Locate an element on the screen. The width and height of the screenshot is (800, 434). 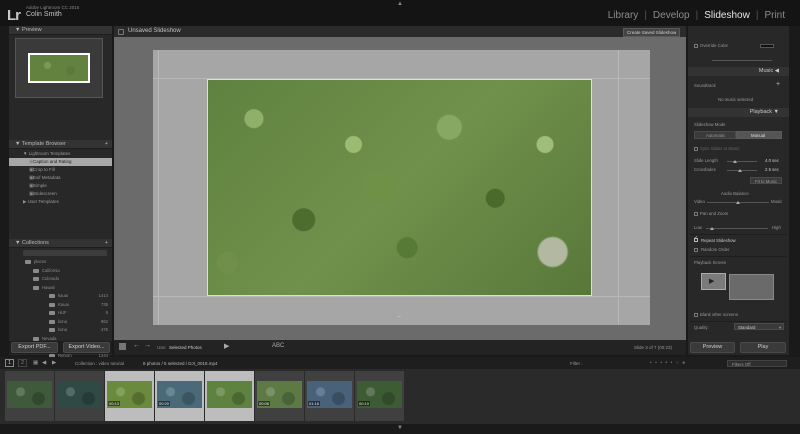
collection-item: kona 476 is located at coordinates (60, 330).